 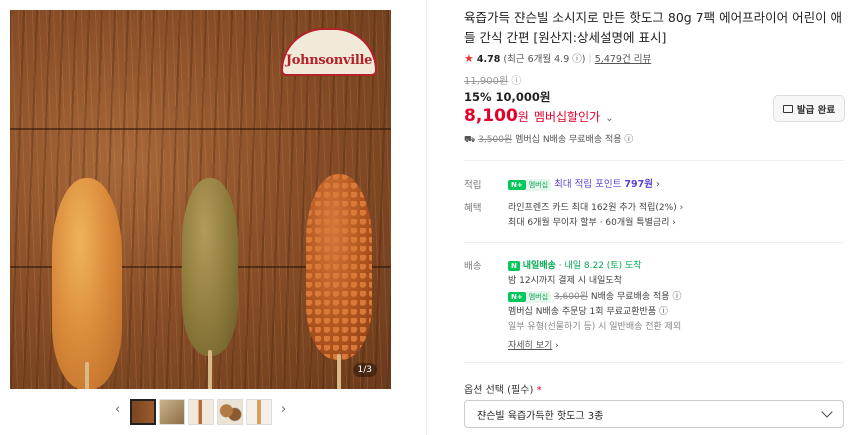 I want to click on option-label-row: 옵션 선택 (필수) *, so click(x=503, y=388).